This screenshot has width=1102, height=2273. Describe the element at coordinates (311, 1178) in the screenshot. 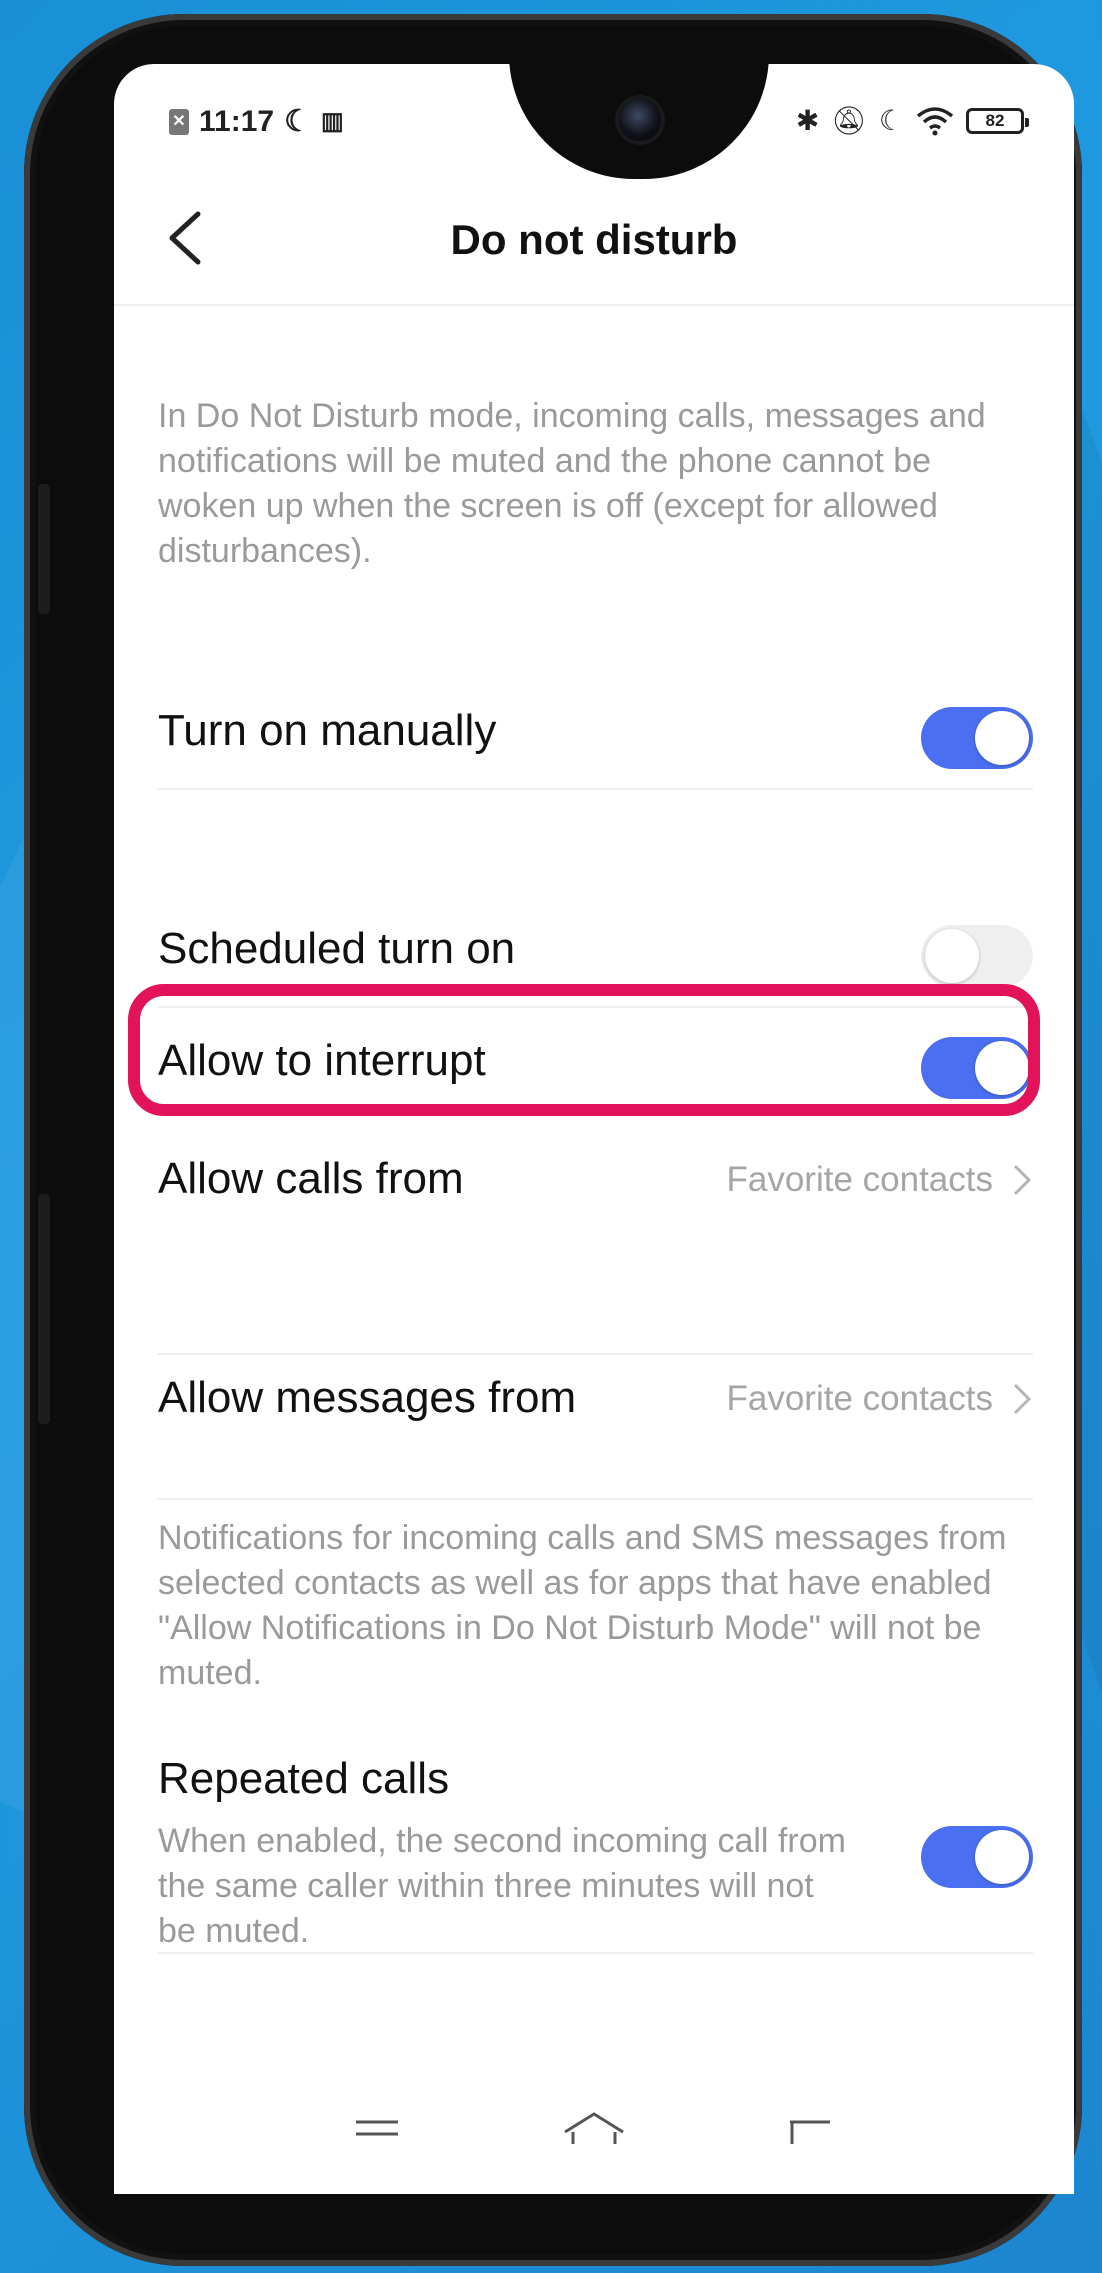

I see `allow-calls-from-label: Allow calls from` at that location.